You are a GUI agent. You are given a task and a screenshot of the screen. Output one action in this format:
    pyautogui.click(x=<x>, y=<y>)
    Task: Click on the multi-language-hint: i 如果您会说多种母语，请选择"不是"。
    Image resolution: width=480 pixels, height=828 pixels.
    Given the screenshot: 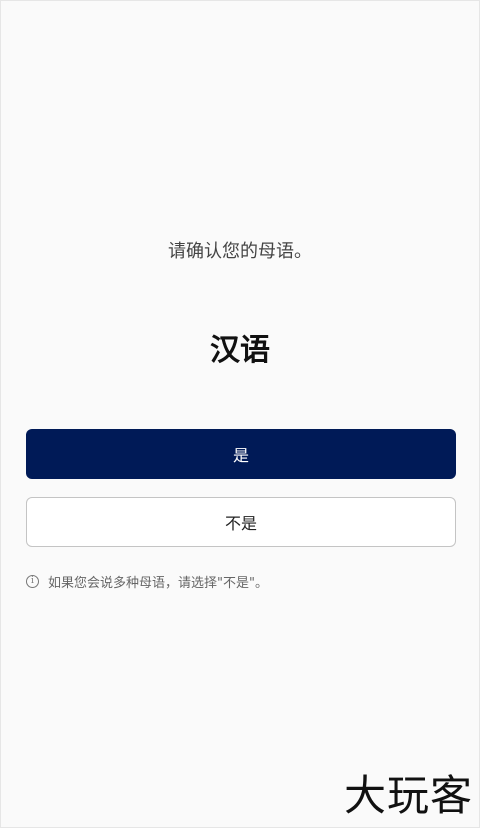 What is the action you would take?
    pyautogui.click(x=147, y=581)
    